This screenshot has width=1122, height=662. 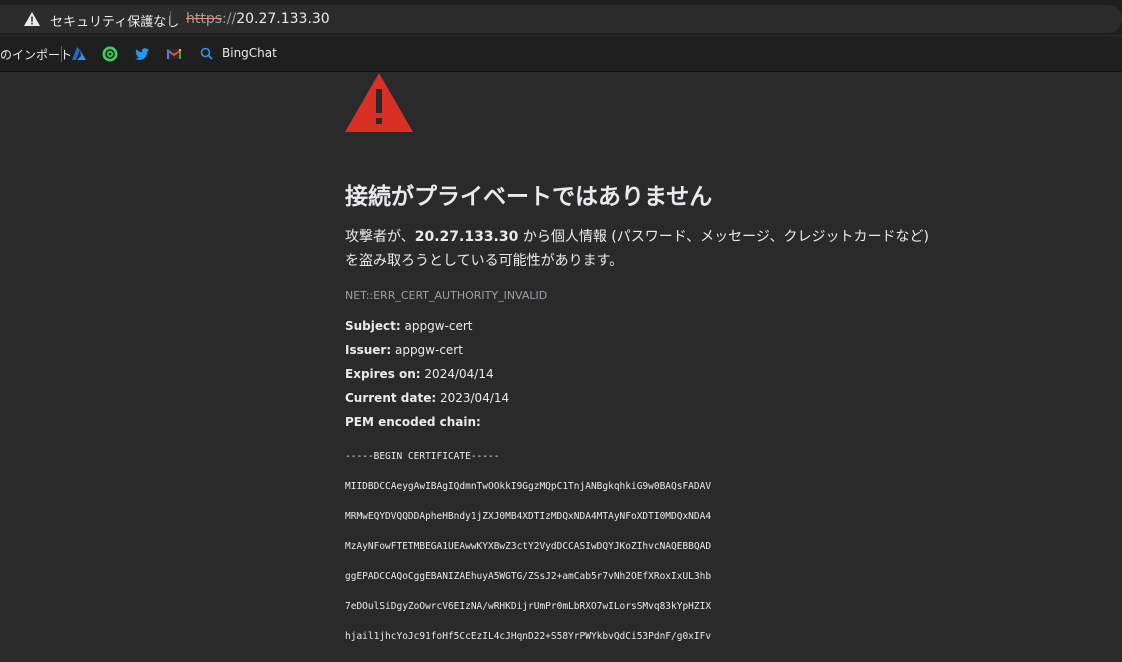 I want to click on cert-current-label: Current date:, so click(x=391, y=398).